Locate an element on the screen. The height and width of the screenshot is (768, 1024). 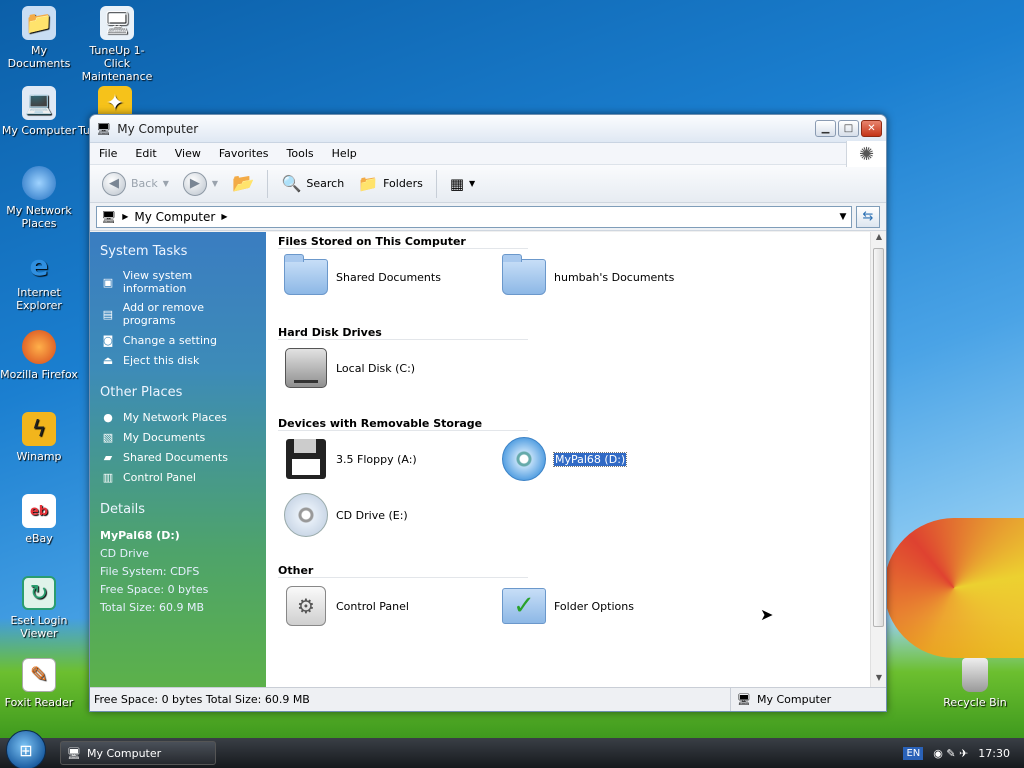
desktop-icon-network-places: My Network Places is located at coordinates (39, 198).